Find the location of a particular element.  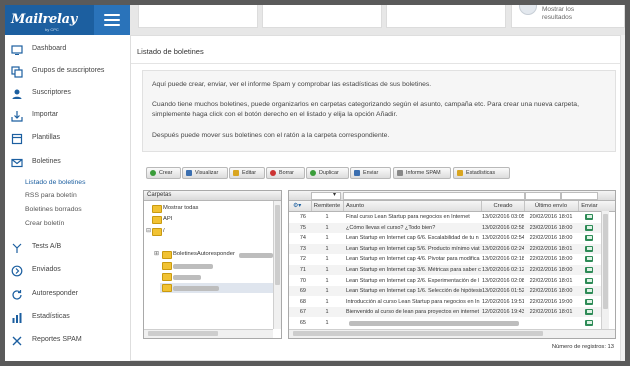

sidebar-item-grupos: Grupos de suscriptores is located at coordinates (67, 72).